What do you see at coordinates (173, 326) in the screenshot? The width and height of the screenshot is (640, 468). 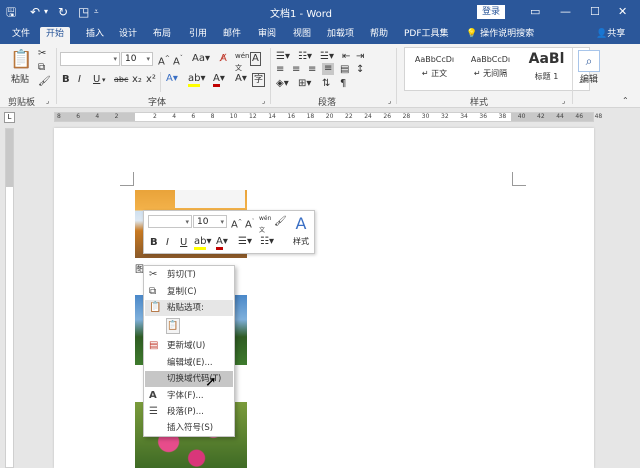 I see `paste-keep-text-icon: 📋` at bounding box center [173, 326].